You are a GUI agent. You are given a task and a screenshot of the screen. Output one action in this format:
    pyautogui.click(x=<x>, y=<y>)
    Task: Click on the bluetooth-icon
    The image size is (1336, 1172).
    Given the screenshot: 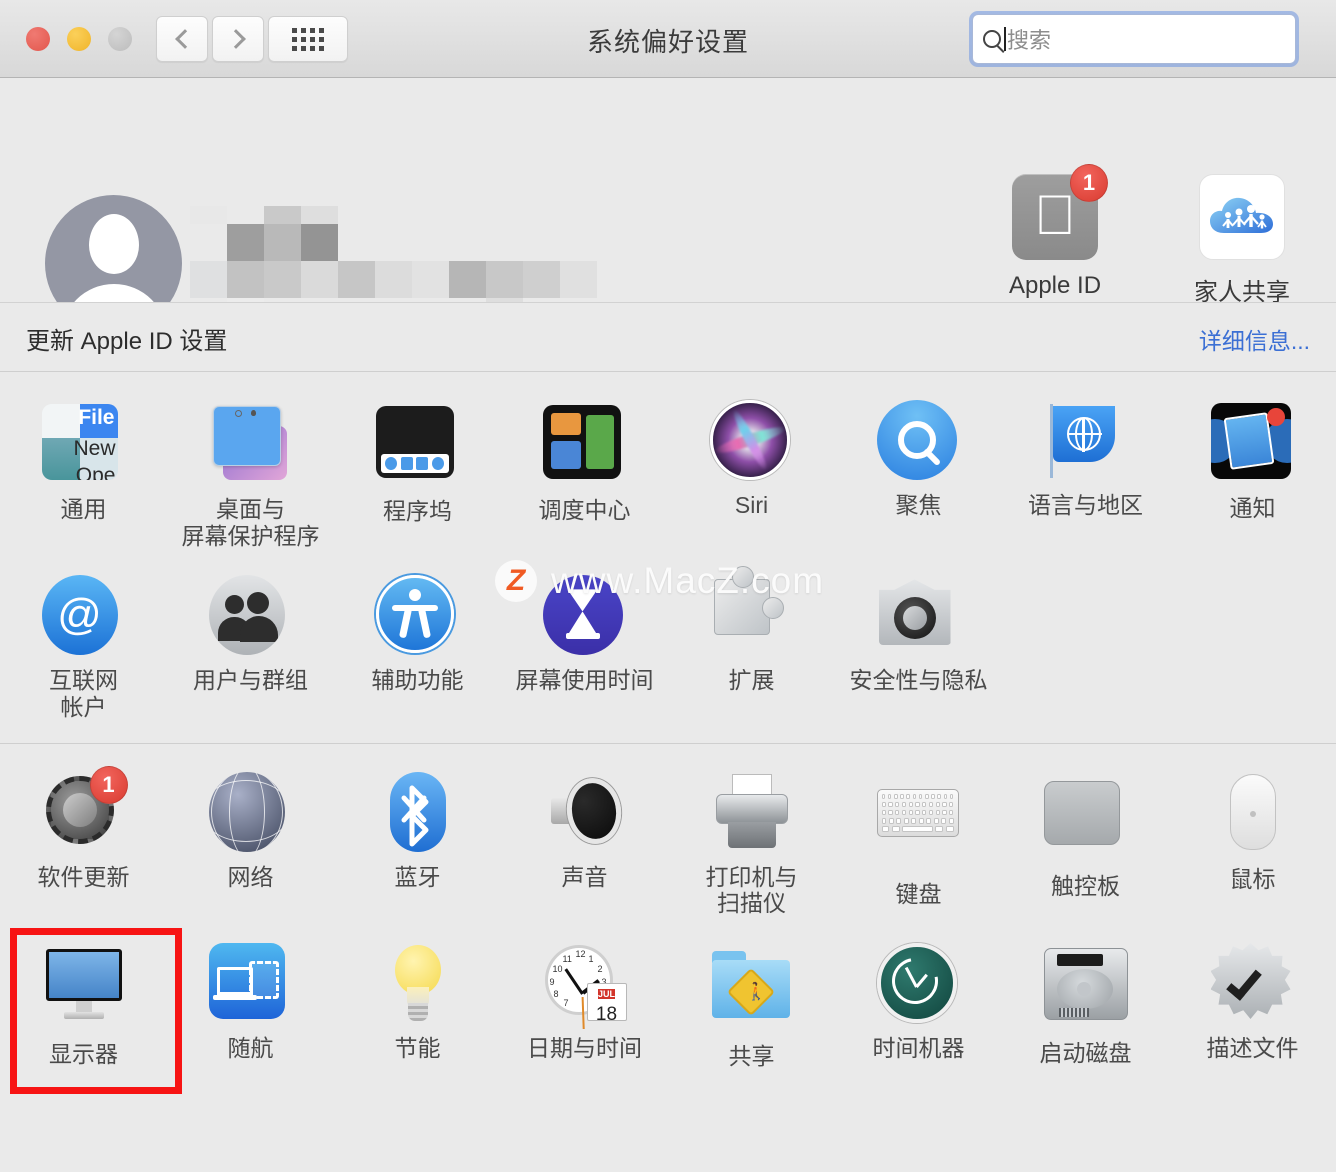 What is the action you would take?
    pyautogui.click(x=418, y=813)
    